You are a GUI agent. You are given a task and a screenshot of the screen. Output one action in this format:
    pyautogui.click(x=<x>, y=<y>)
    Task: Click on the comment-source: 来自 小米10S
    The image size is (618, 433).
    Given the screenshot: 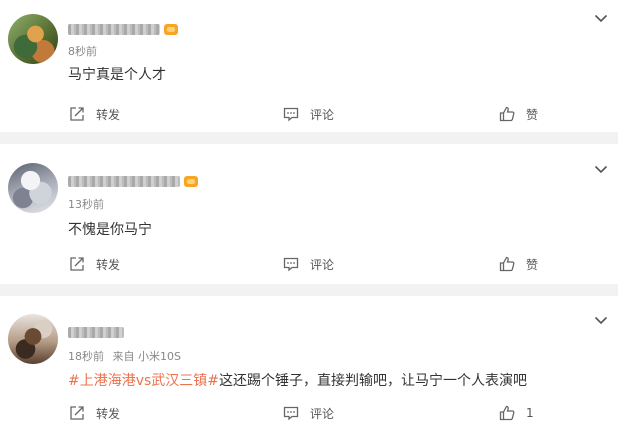 What is the action you would take?
    pyautogui.click(x=146, y=356)
    